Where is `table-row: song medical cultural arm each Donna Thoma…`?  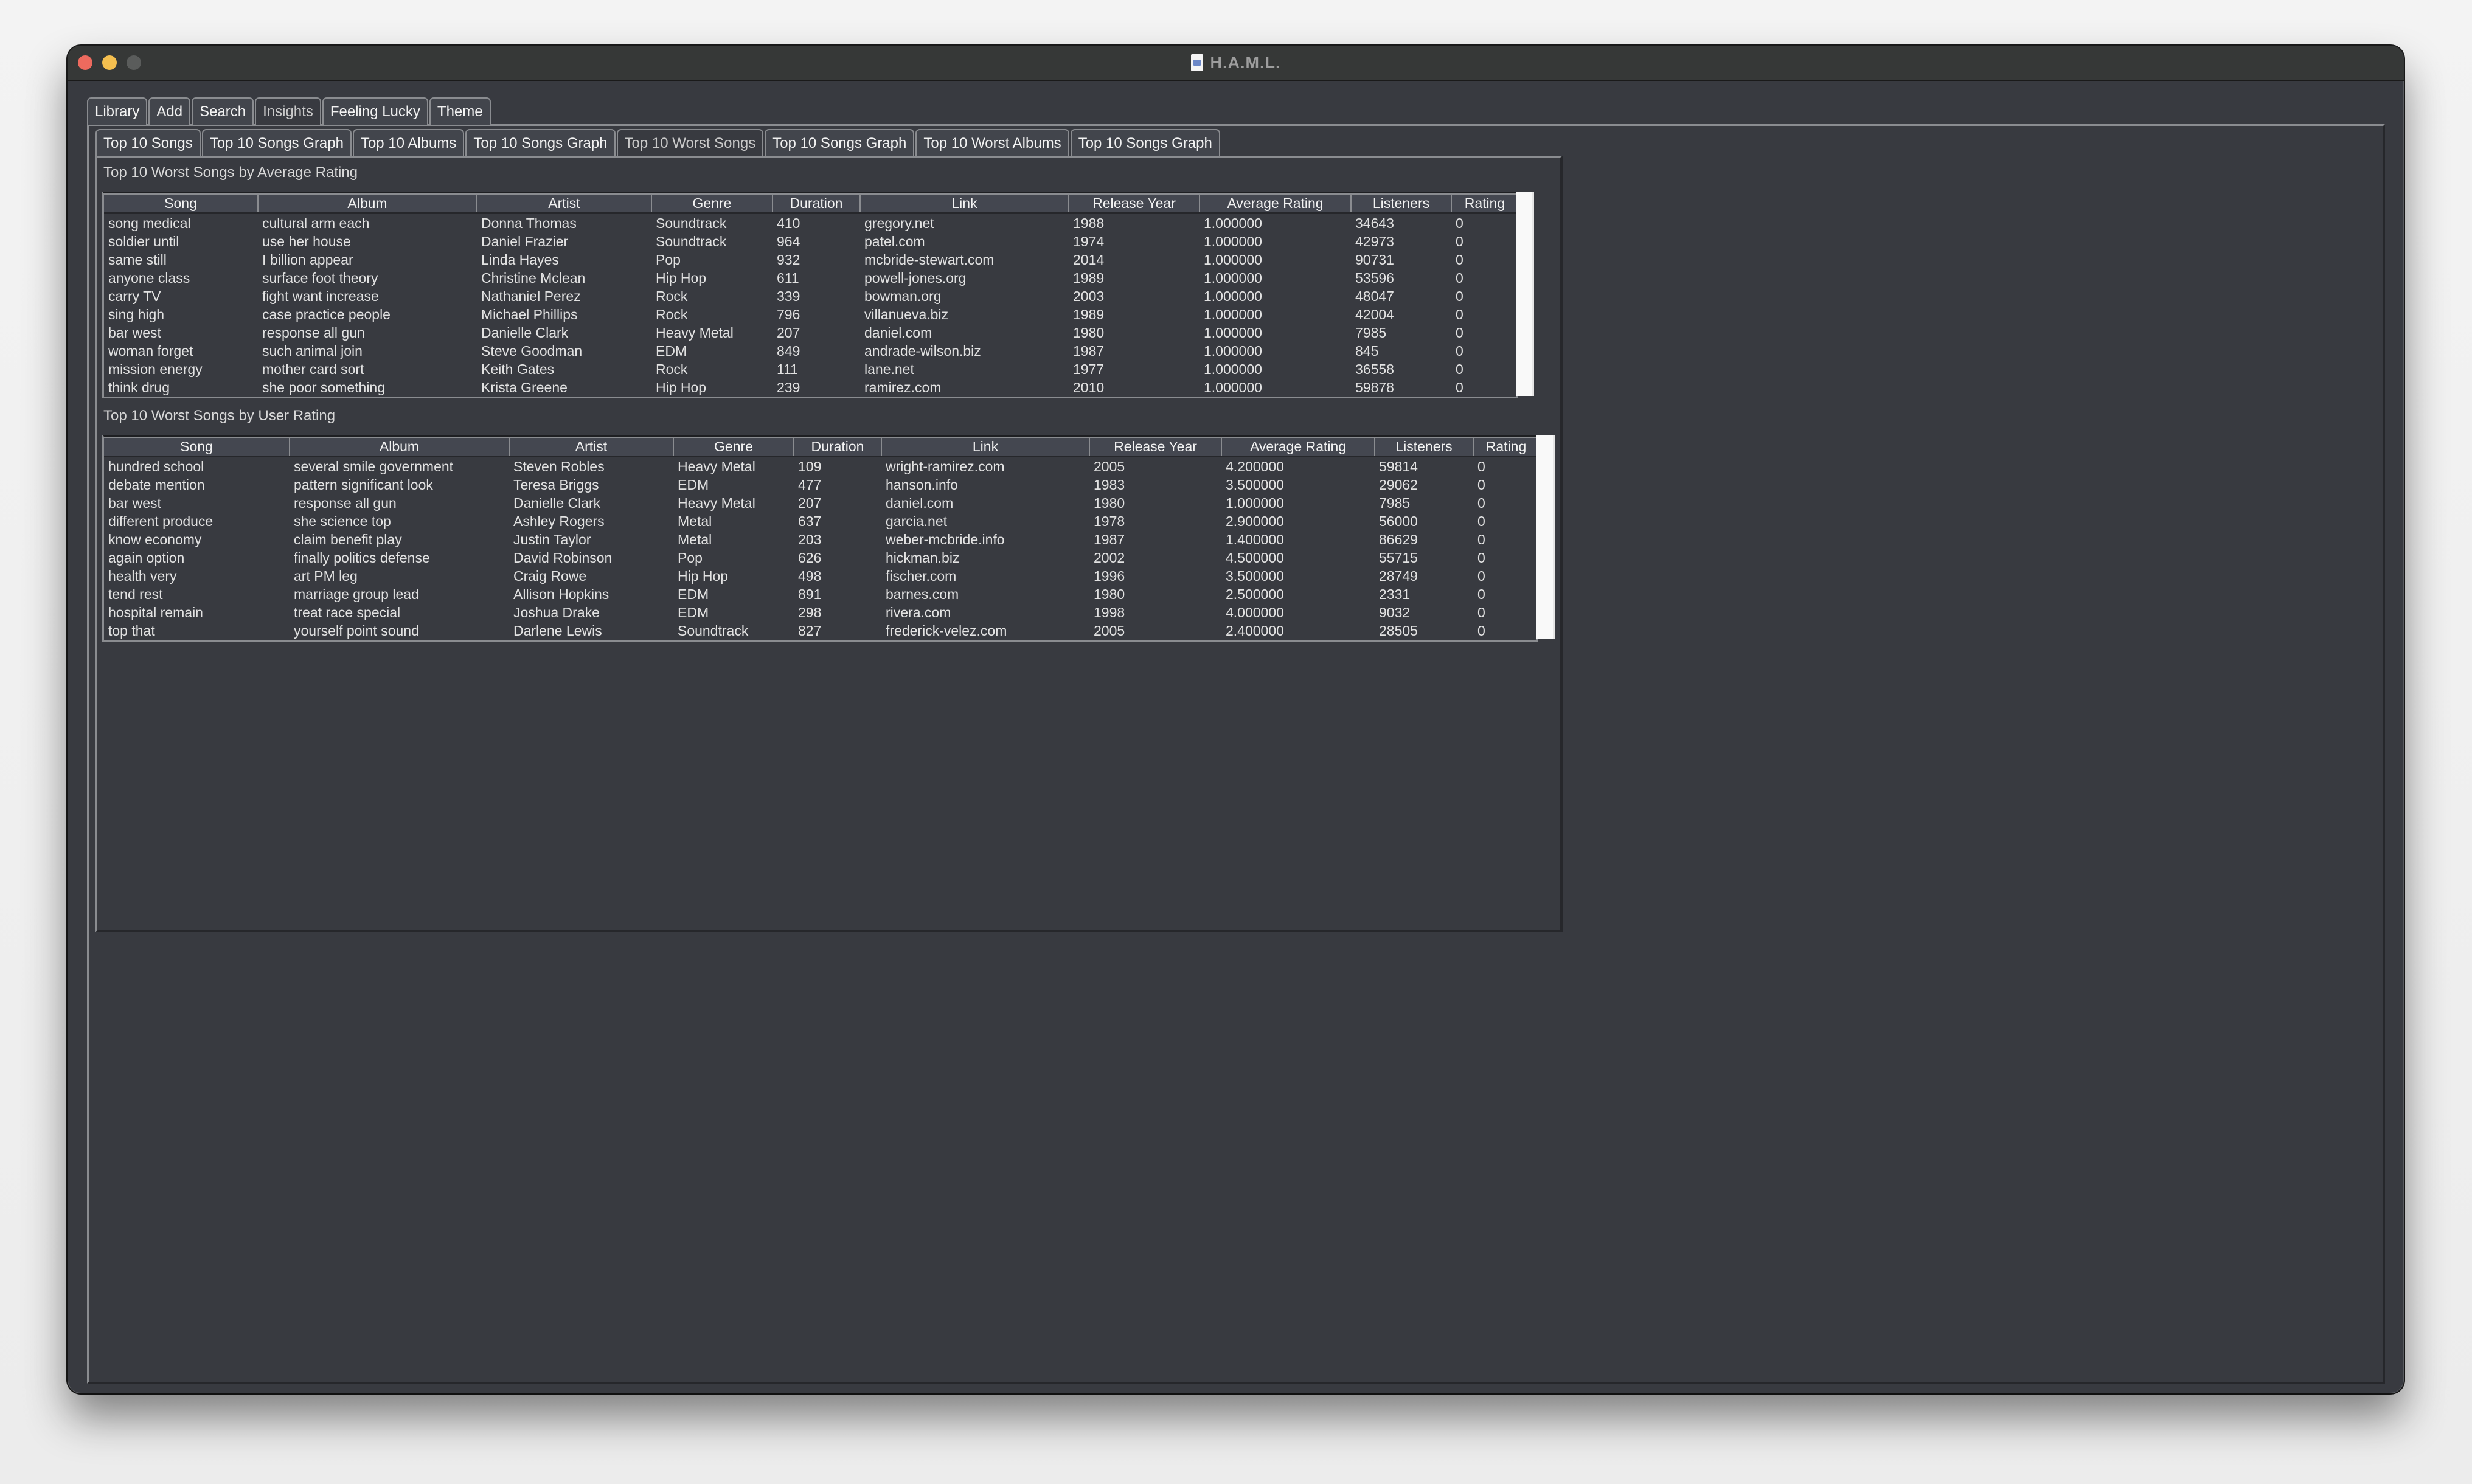
table-row: song medical cultural arm each Donna Thoma… is located at coordinates (811, 223).